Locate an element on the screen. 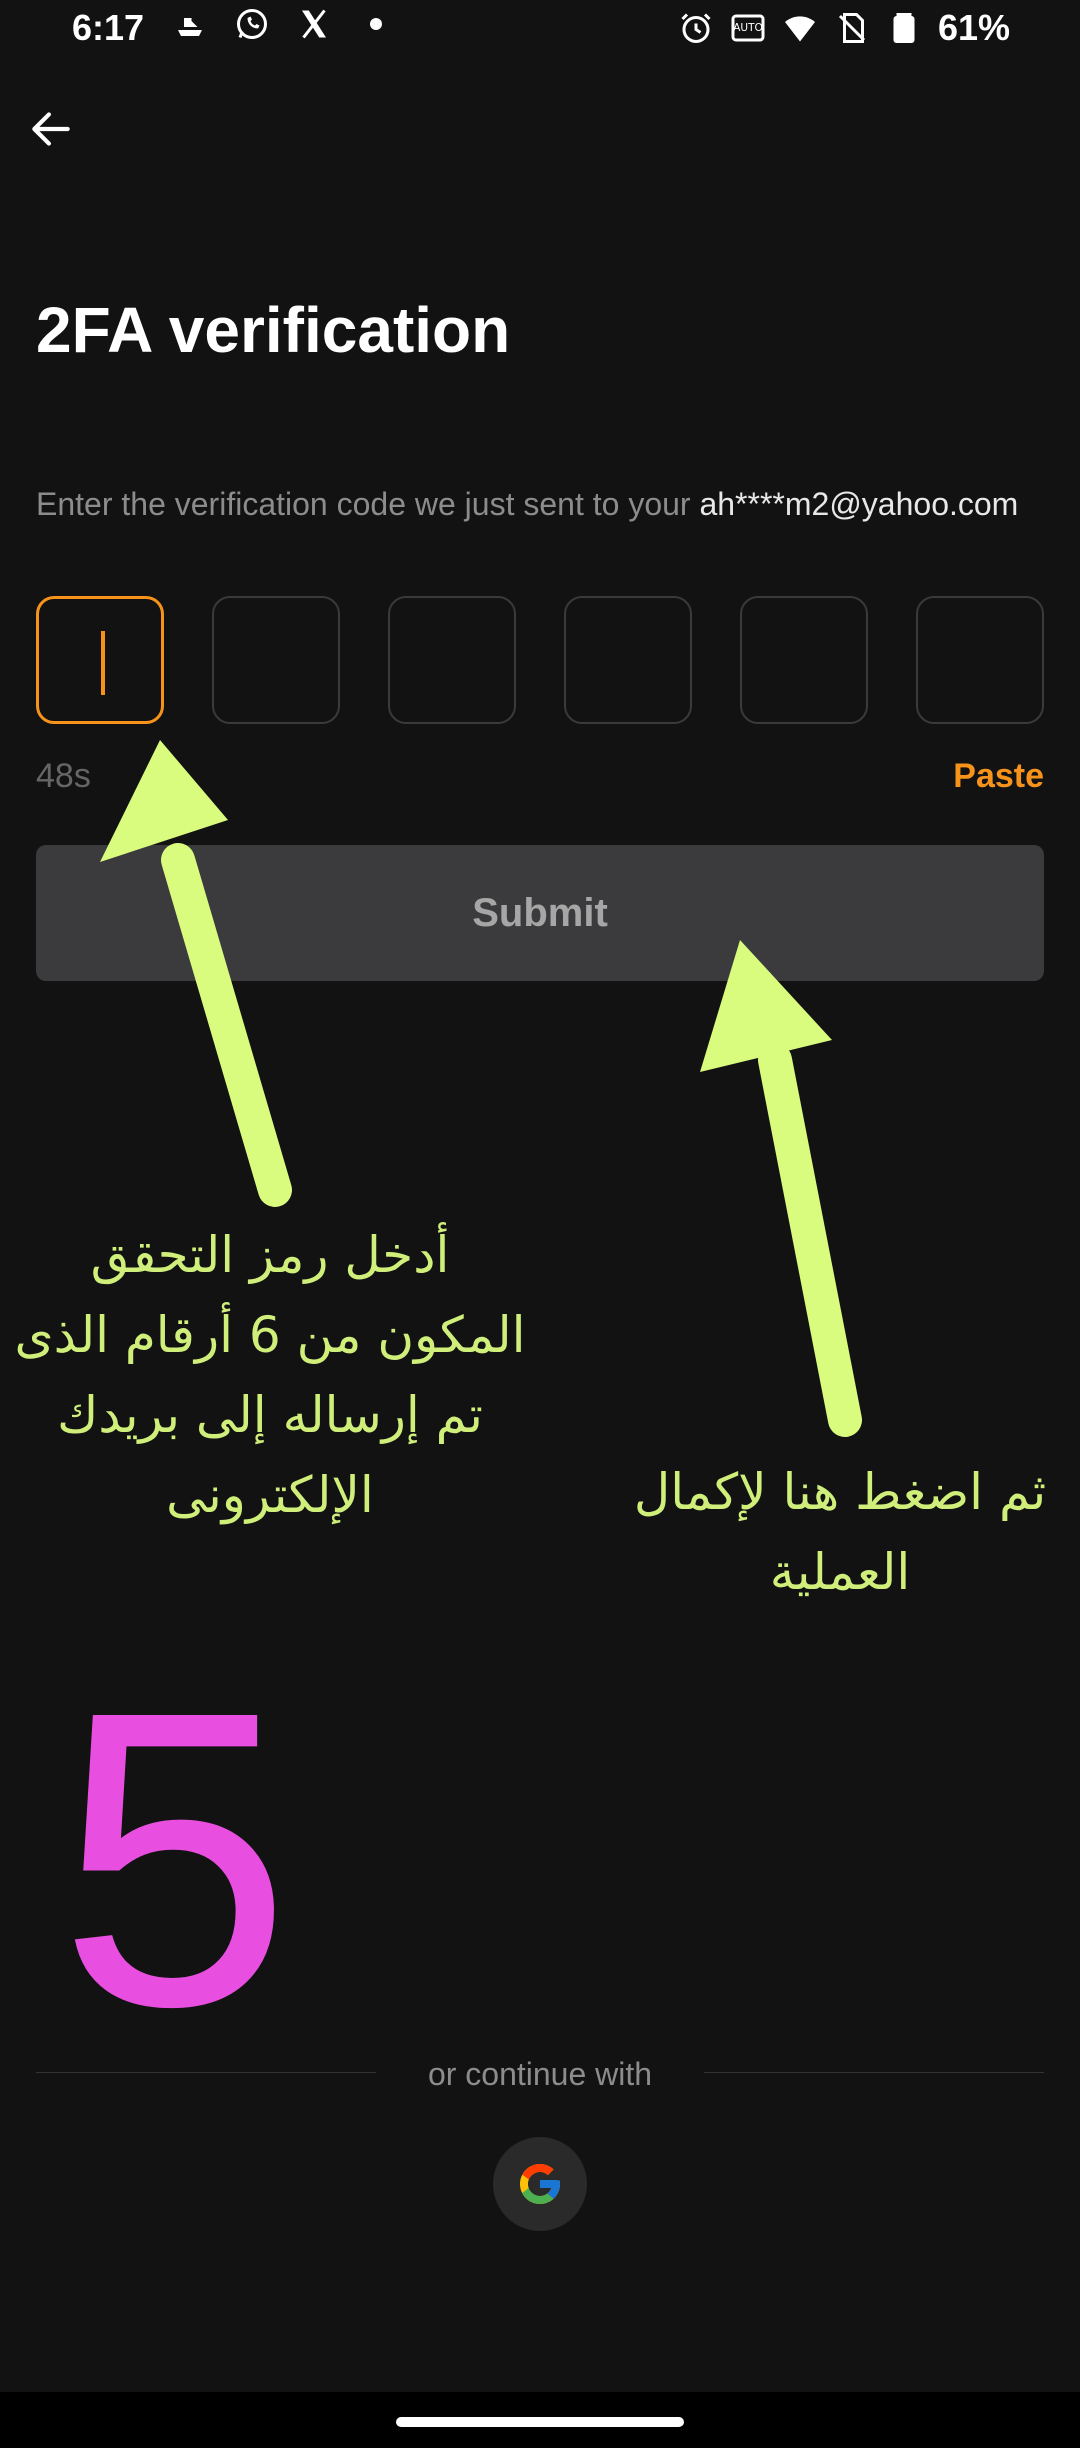  status-time: 6:17 is located at coordinates (108, 27).